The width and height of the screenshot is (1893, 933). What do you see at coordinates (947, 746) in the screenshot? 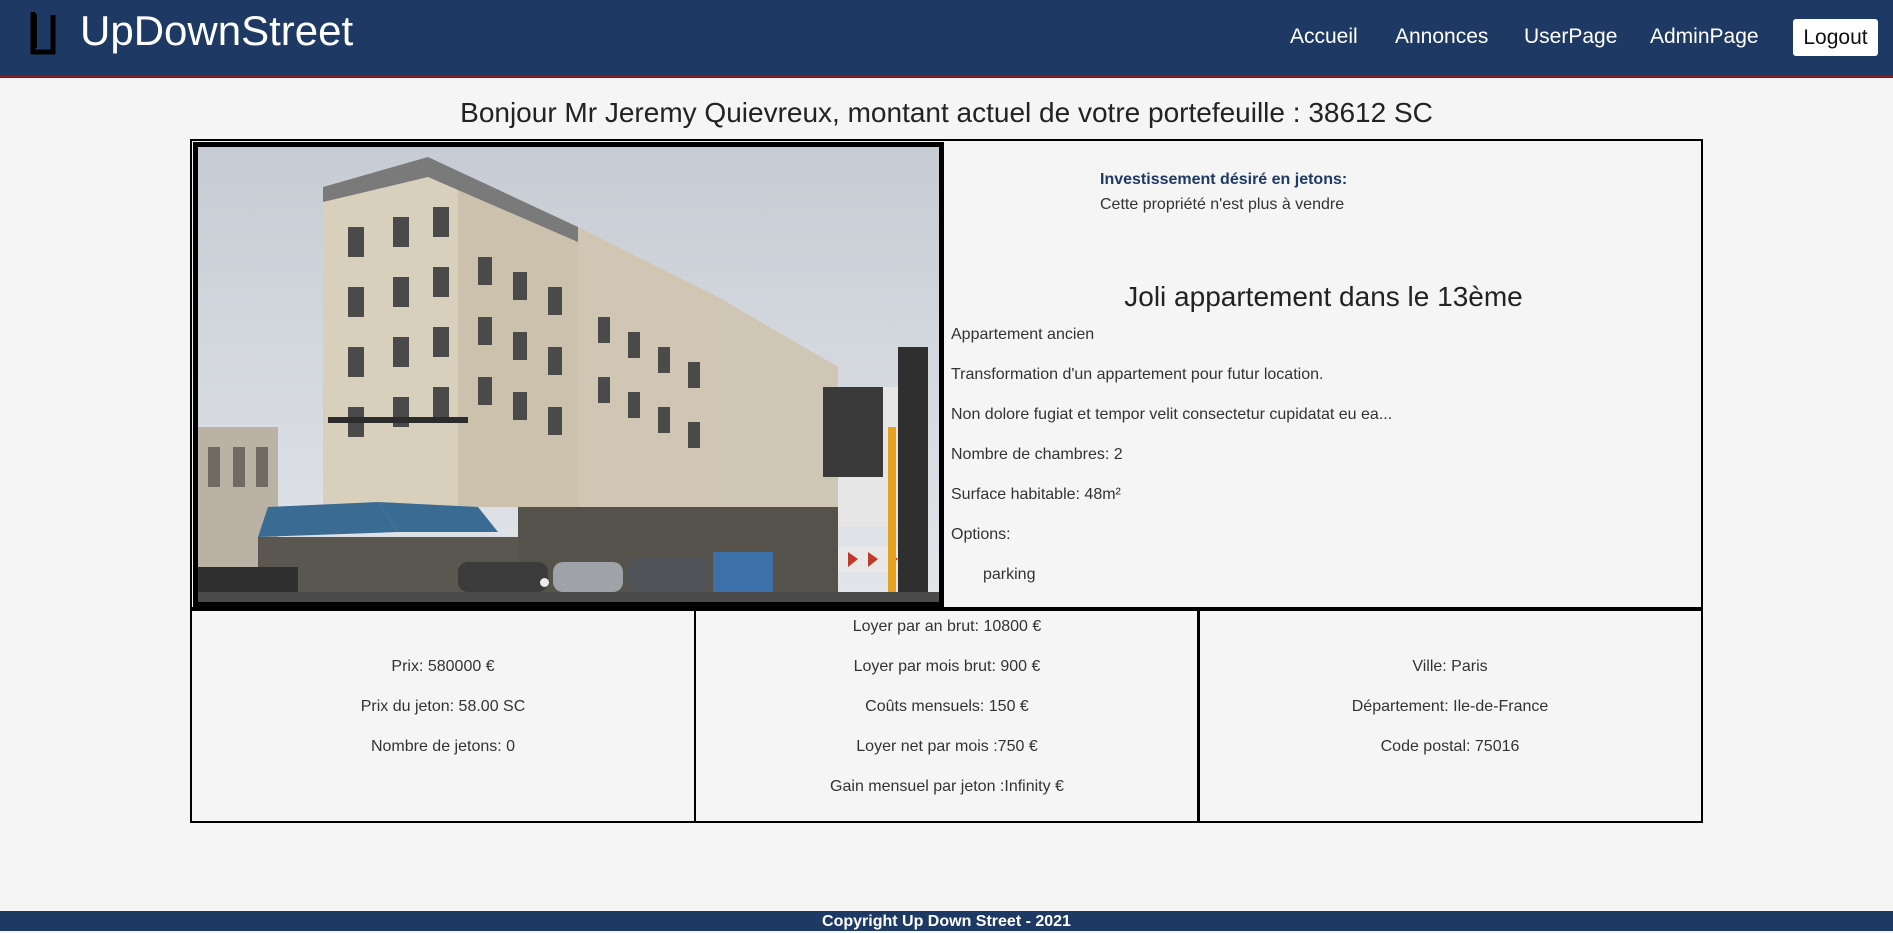
I see `rent-monthly-net: Loyer net par mois :750 €` at bounding box center [947, 746].